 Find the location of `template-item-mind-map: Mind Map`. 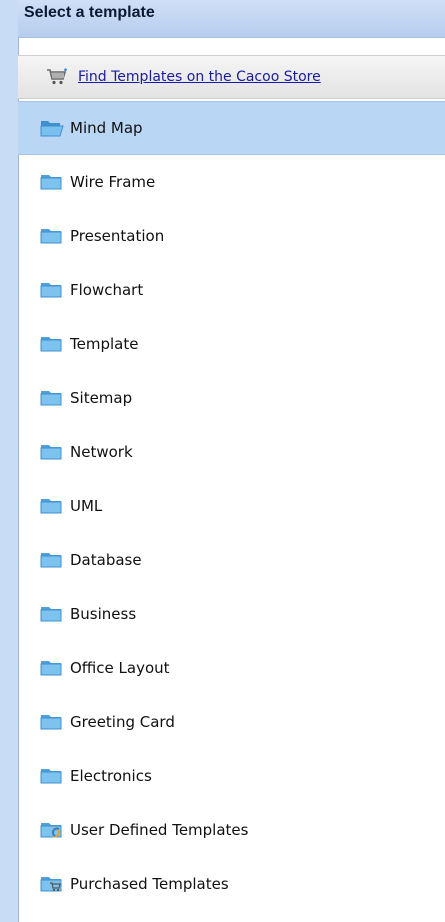

template-item-mind-map: Mind Map is located at coordinates (231, 128).